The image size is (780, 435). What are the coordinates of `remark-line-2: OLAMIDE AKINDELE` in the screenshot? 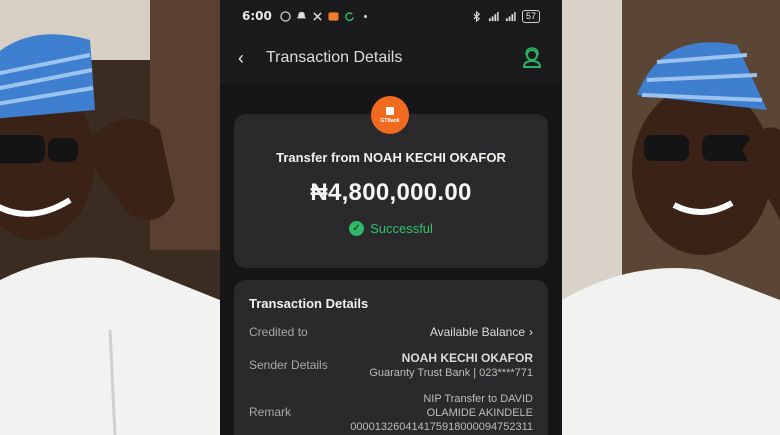 It's located at (479, 413).